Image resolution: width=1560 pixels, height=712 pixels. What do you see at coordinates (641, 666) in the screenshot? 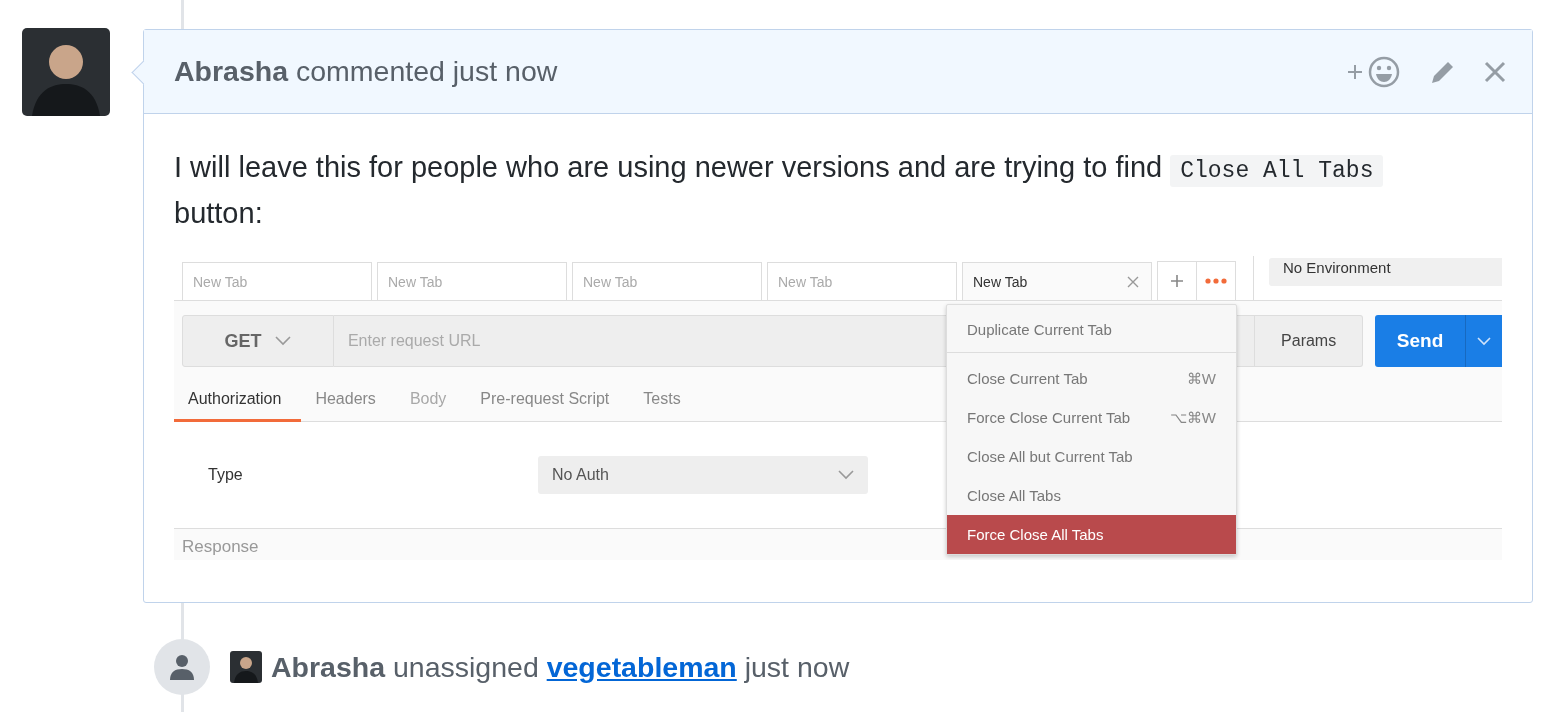
I see `user-link: vegetableman` at bounding box center [641, 666].